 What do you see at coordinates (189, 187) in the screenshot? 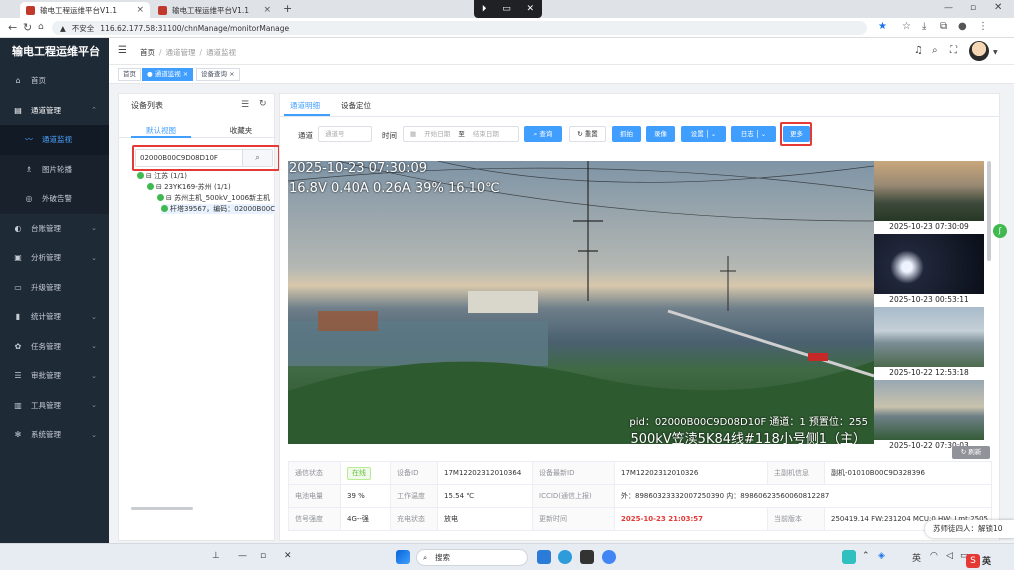
I see `tree-node-suzhou: ⊟ 23YK169-苏州 (1/1)` at bounding box center [189, 187].